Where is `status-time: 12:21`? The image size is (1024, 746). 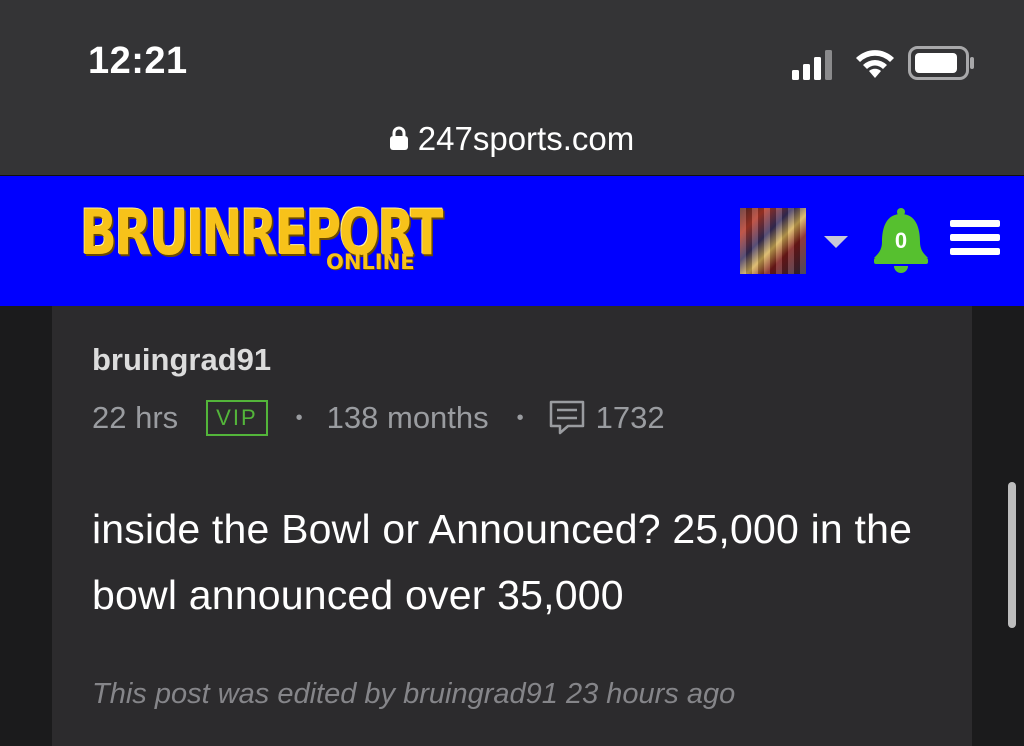
status-time: 12:21 is located at coordinates (138, 61).